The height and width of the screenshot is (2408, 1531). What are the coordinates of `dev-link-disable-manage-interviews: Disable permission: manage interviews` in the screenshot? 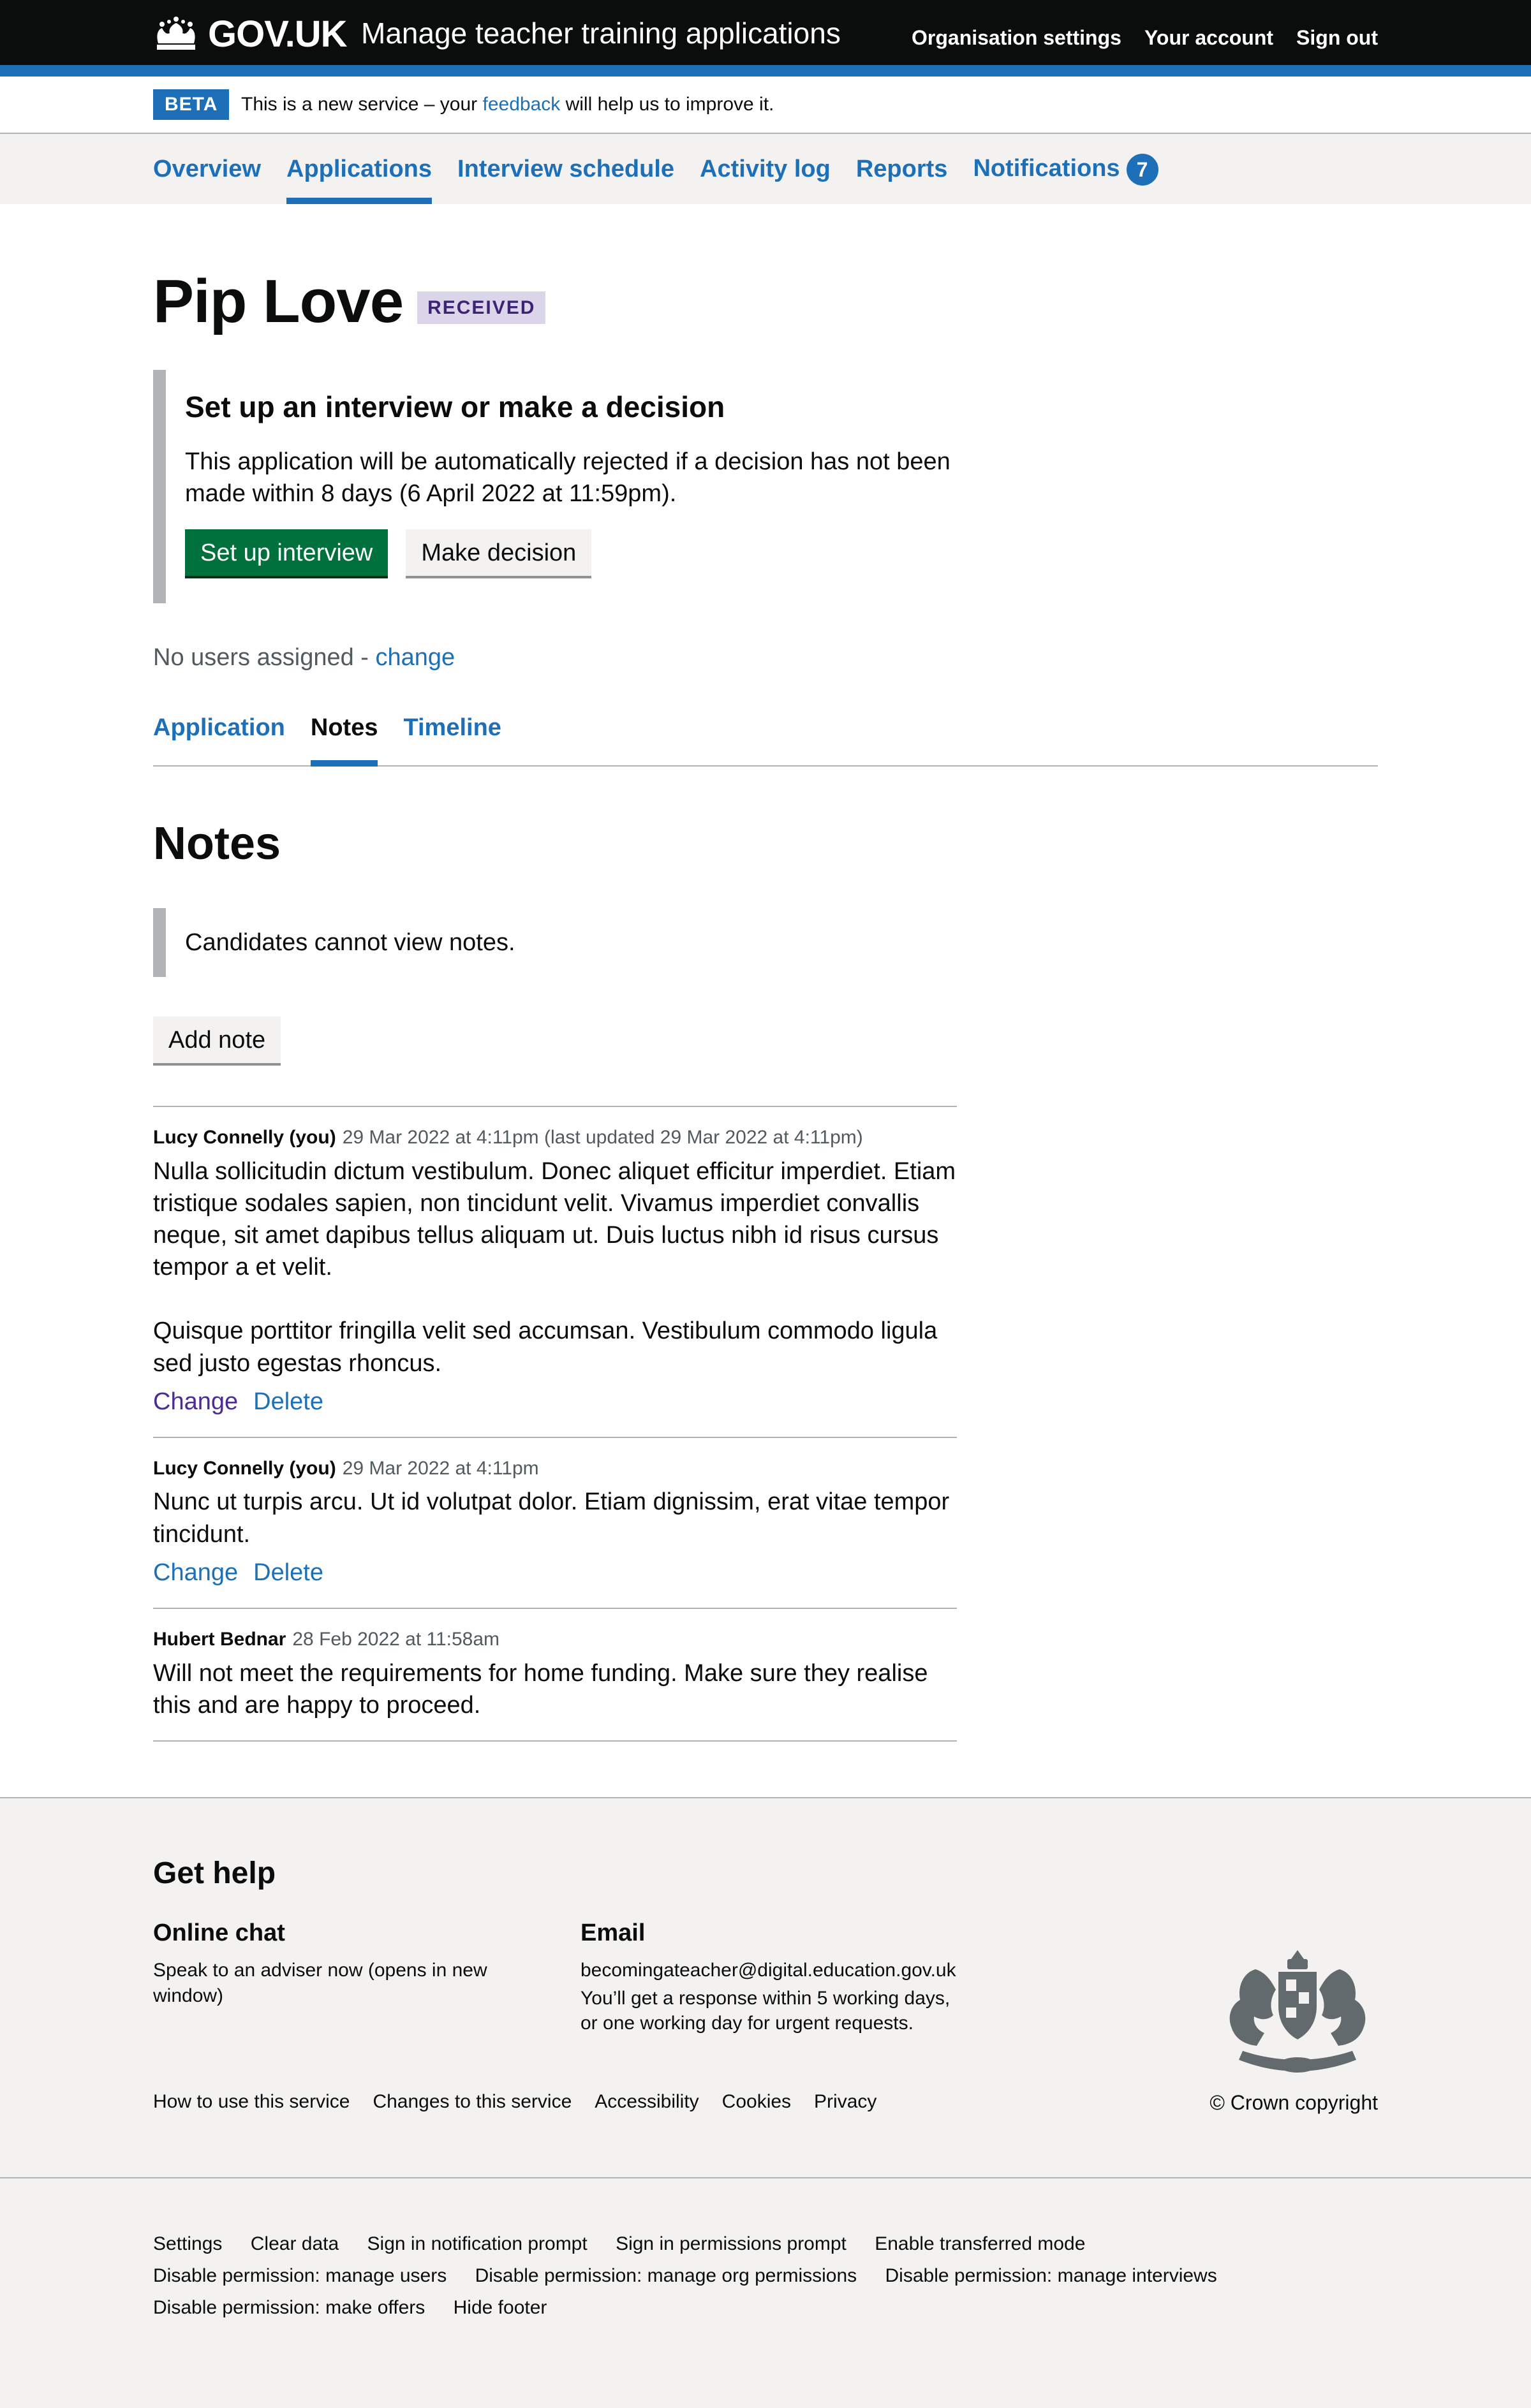 It's located at (1051, 2275).